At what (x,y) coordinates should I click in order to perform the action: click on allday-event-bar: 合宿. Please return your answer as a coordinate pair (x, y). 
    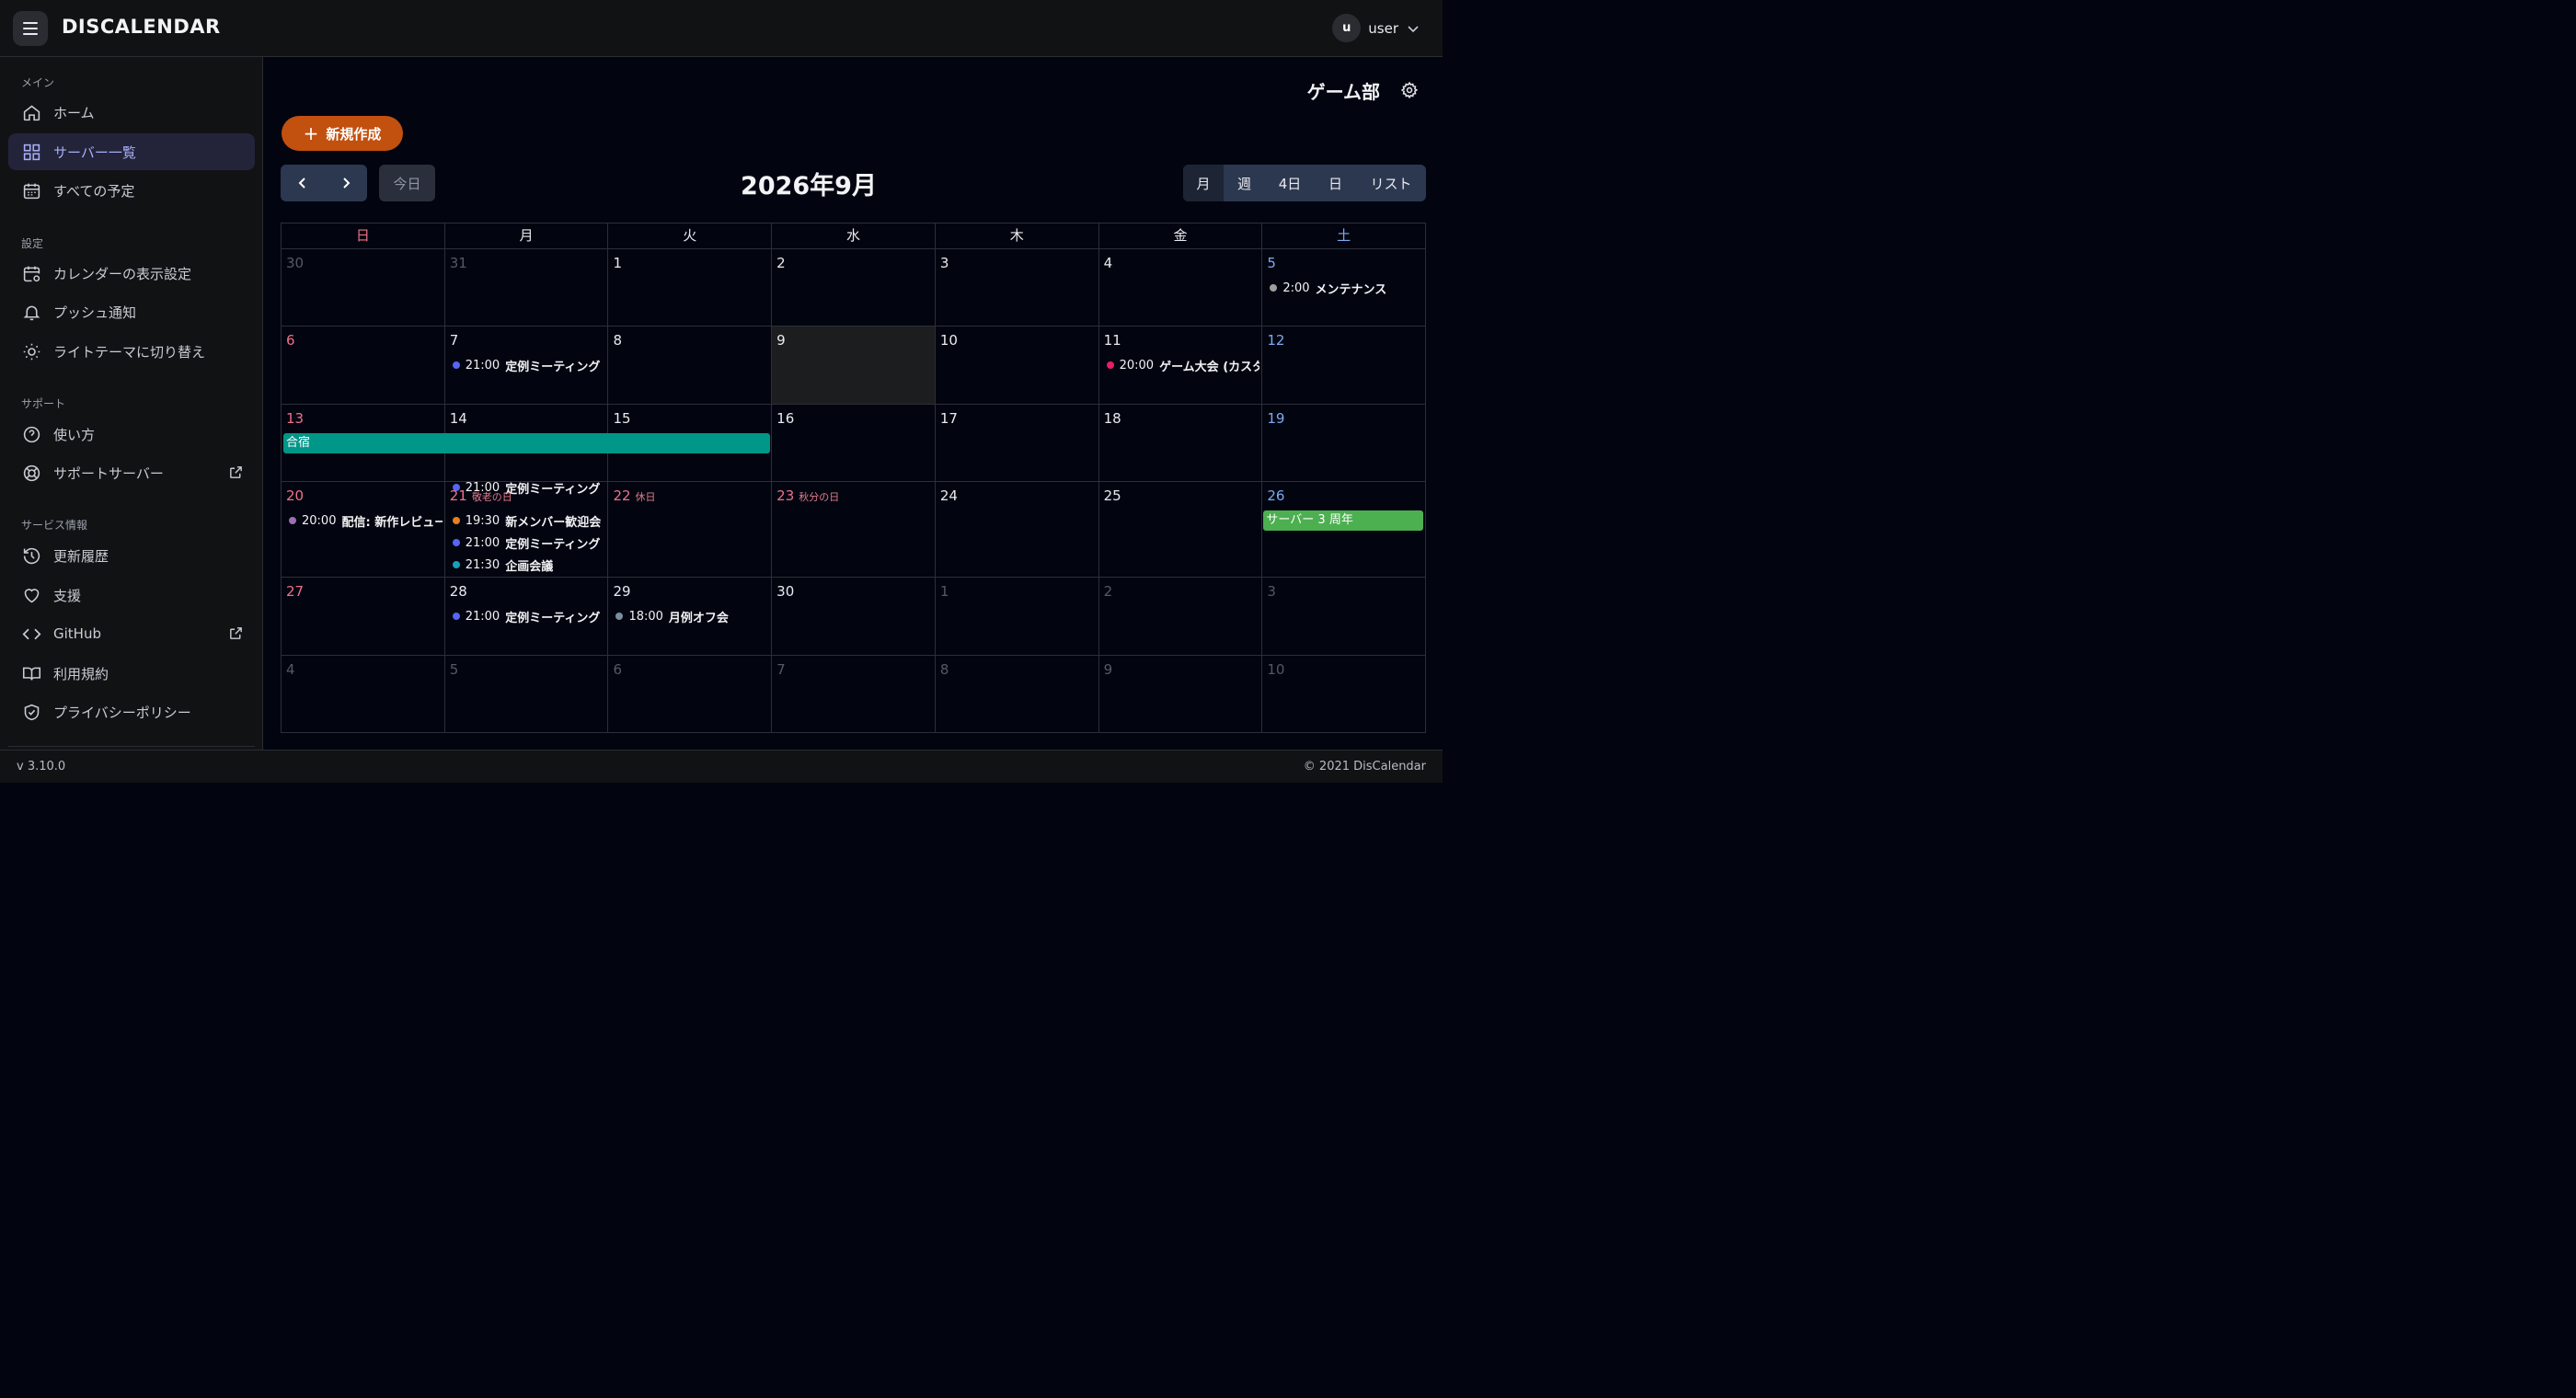
    Looking at the image, I should click on (526, 443).